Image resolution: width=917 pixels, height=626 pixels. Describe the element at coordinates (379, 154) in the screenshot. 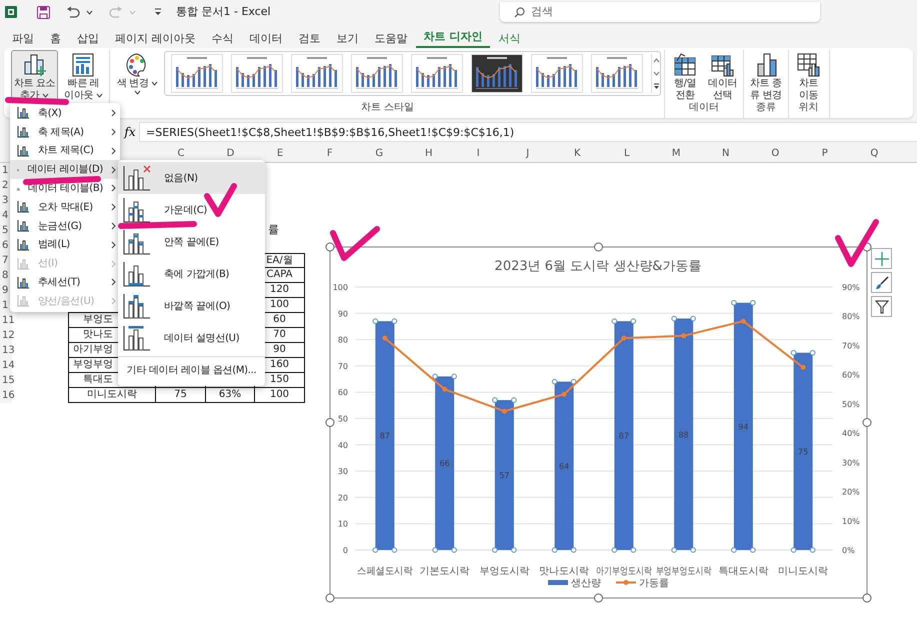

I see `column-header: G` at that location.